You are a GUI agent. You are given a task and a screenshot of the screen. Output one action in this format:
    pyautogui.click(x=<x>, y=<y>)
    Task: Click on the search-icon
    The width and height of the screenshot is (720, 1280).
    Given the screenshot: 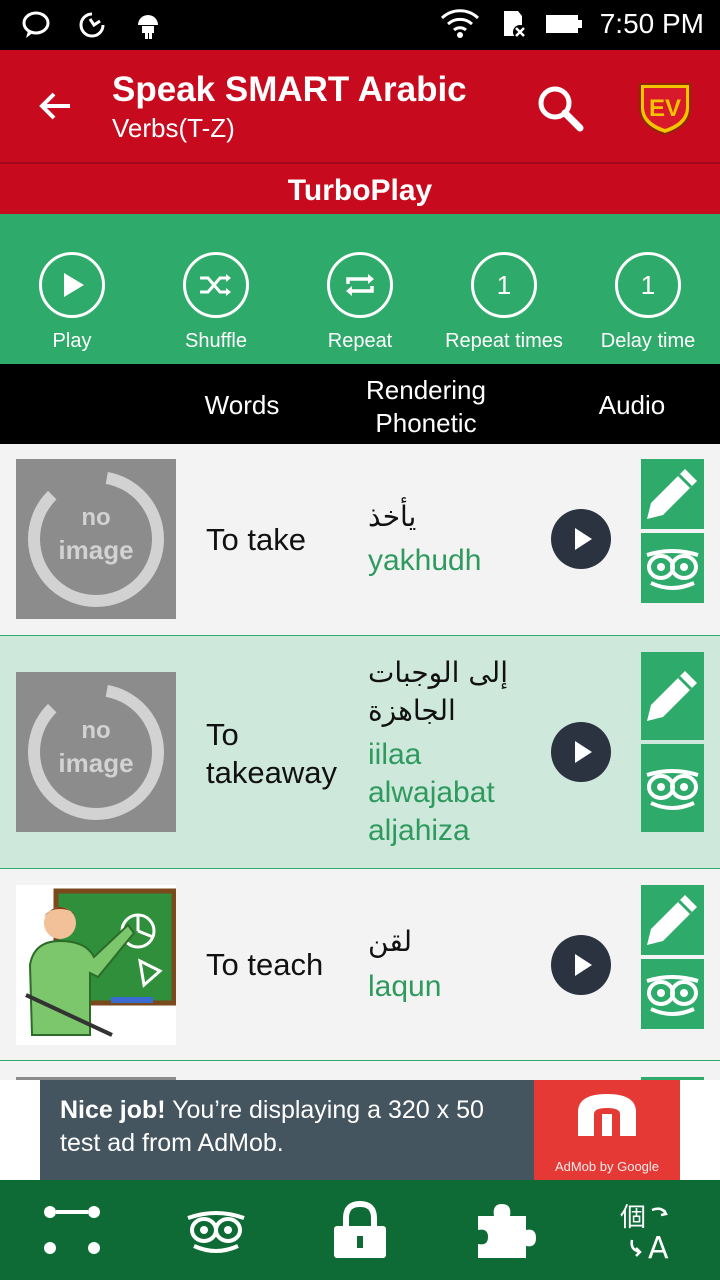 What is the action you would take?
    pyautogui.click(x=560, y=108)
    